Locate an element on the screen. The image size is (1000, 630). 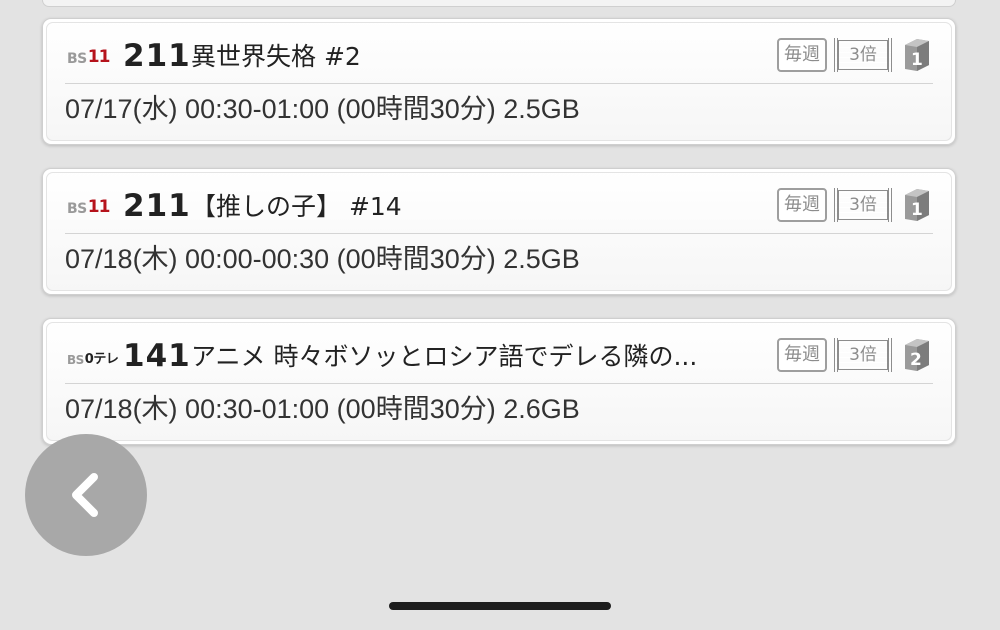
recording-detail: 07/17(水) 00:30-01:00 (00時間30分) 2.5GB is located at coordinates (322, 109).